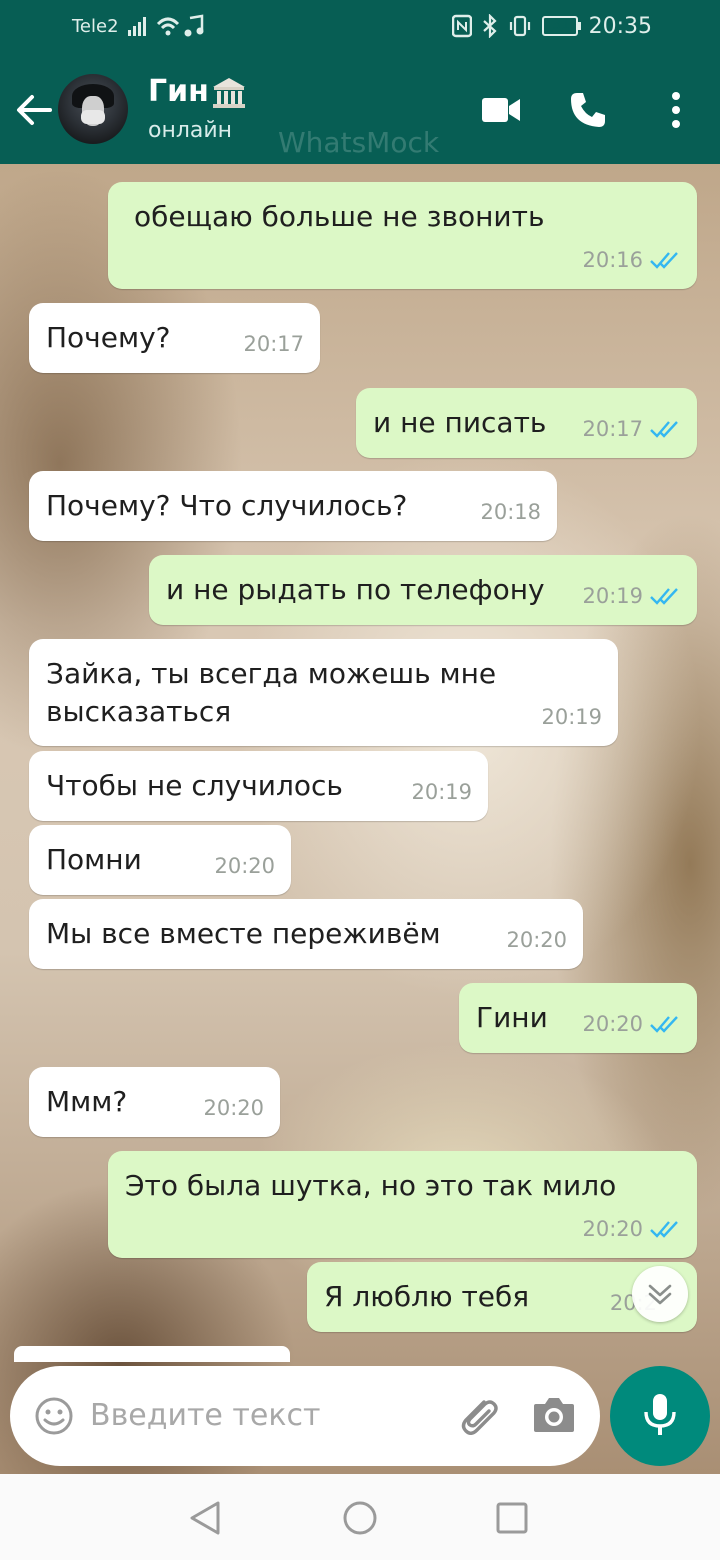  I want to click on message-text: Это была шутка, но это так мило, so click(371, 1185).